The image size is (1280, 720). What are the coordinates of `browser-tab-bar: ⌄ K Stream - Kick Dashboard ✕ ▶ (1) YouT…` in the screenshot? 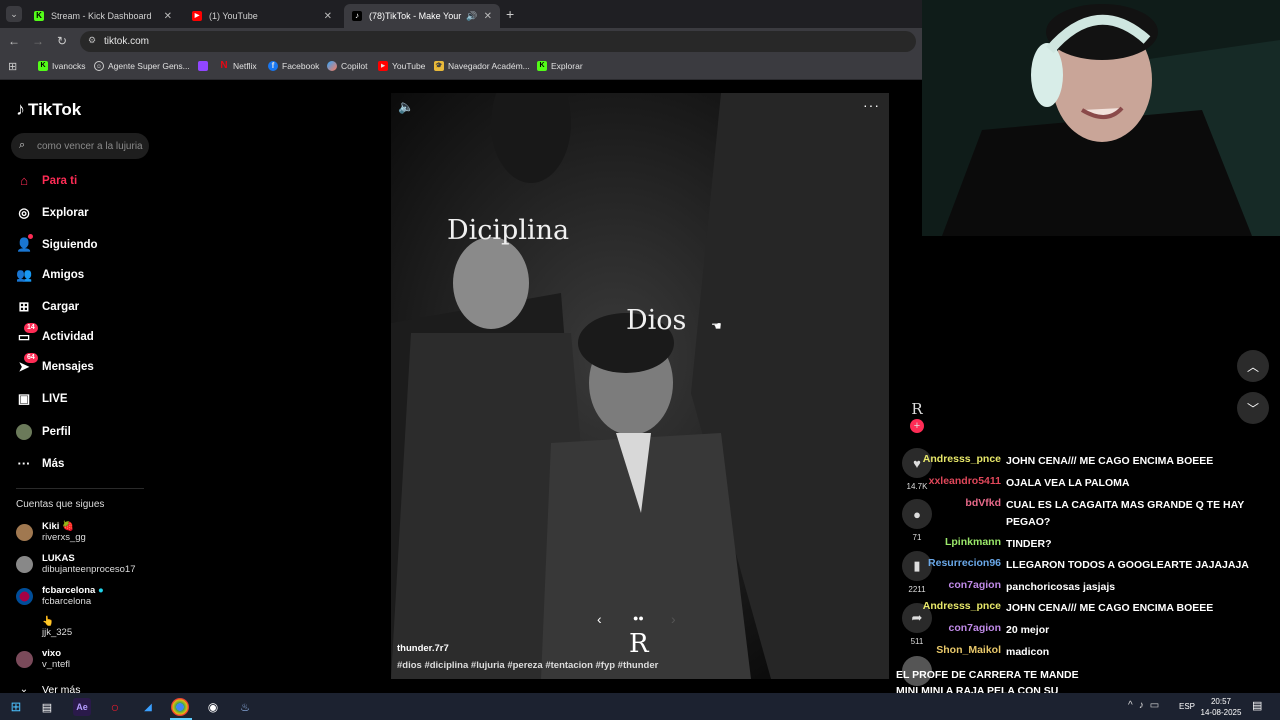 It's located at (461, 14).